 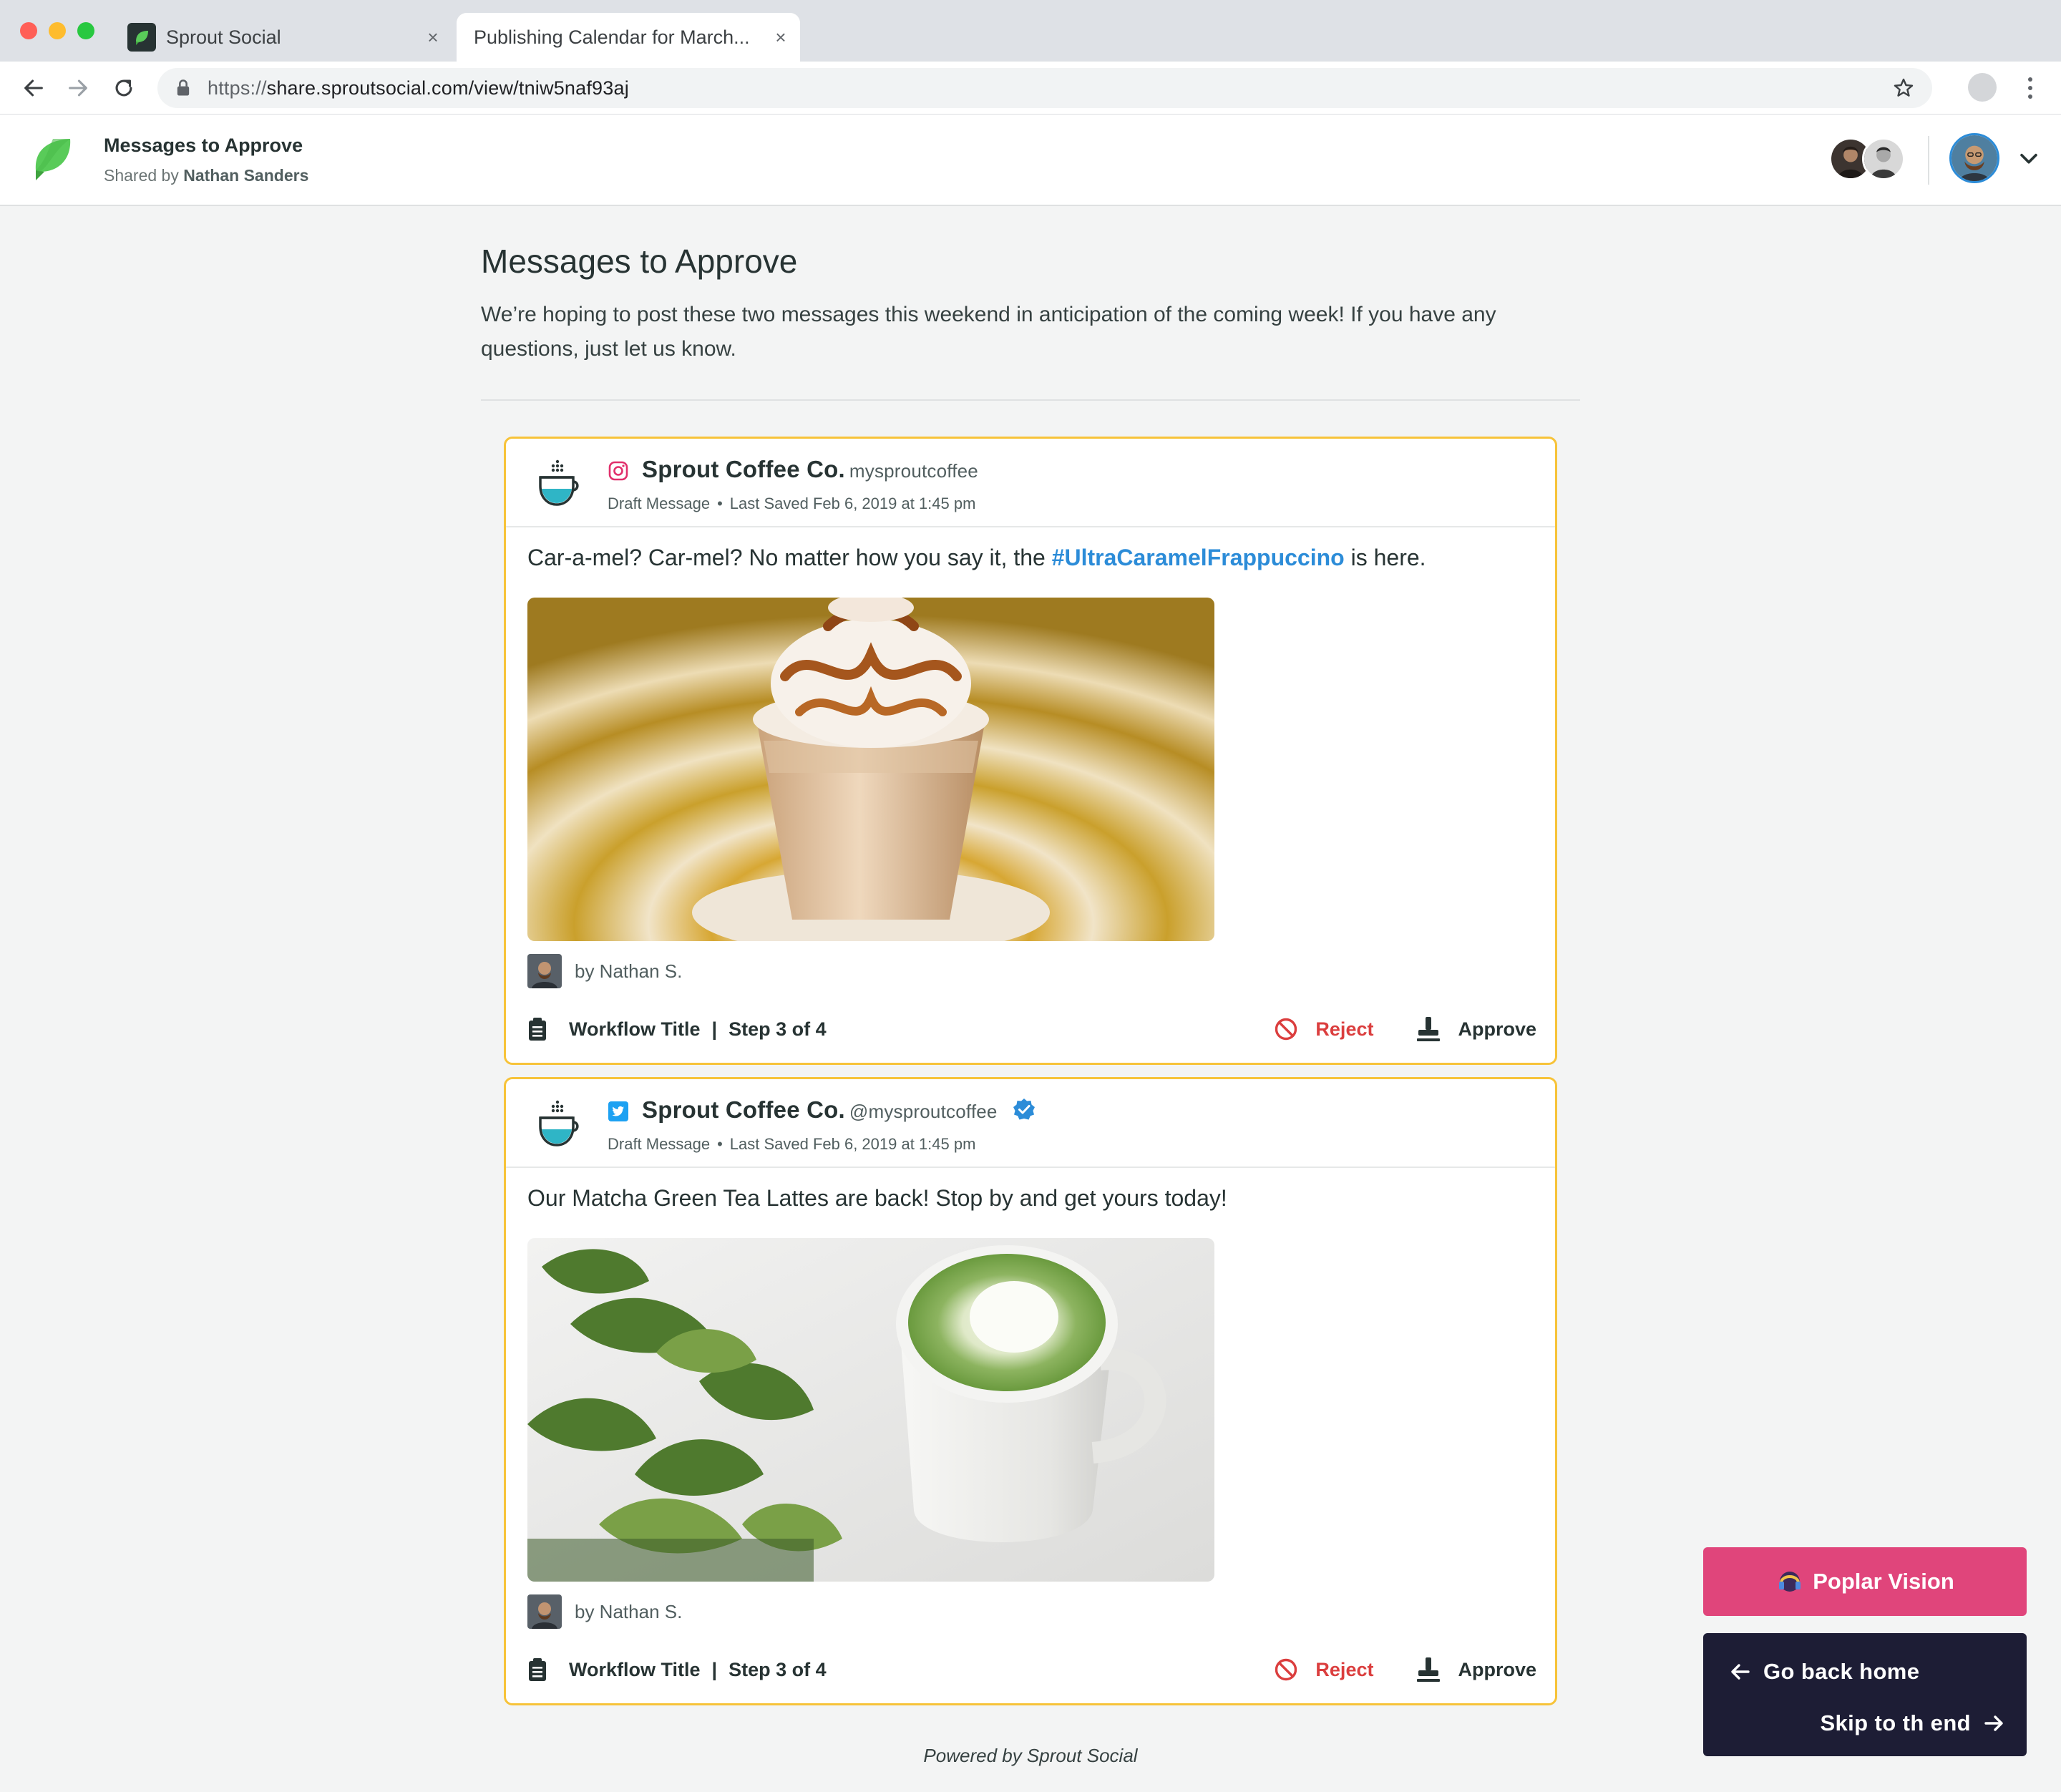 I want to click on url-rest: share.sproutsocial.com/view/tniw5naf93aj, so click(x=447, y=88).